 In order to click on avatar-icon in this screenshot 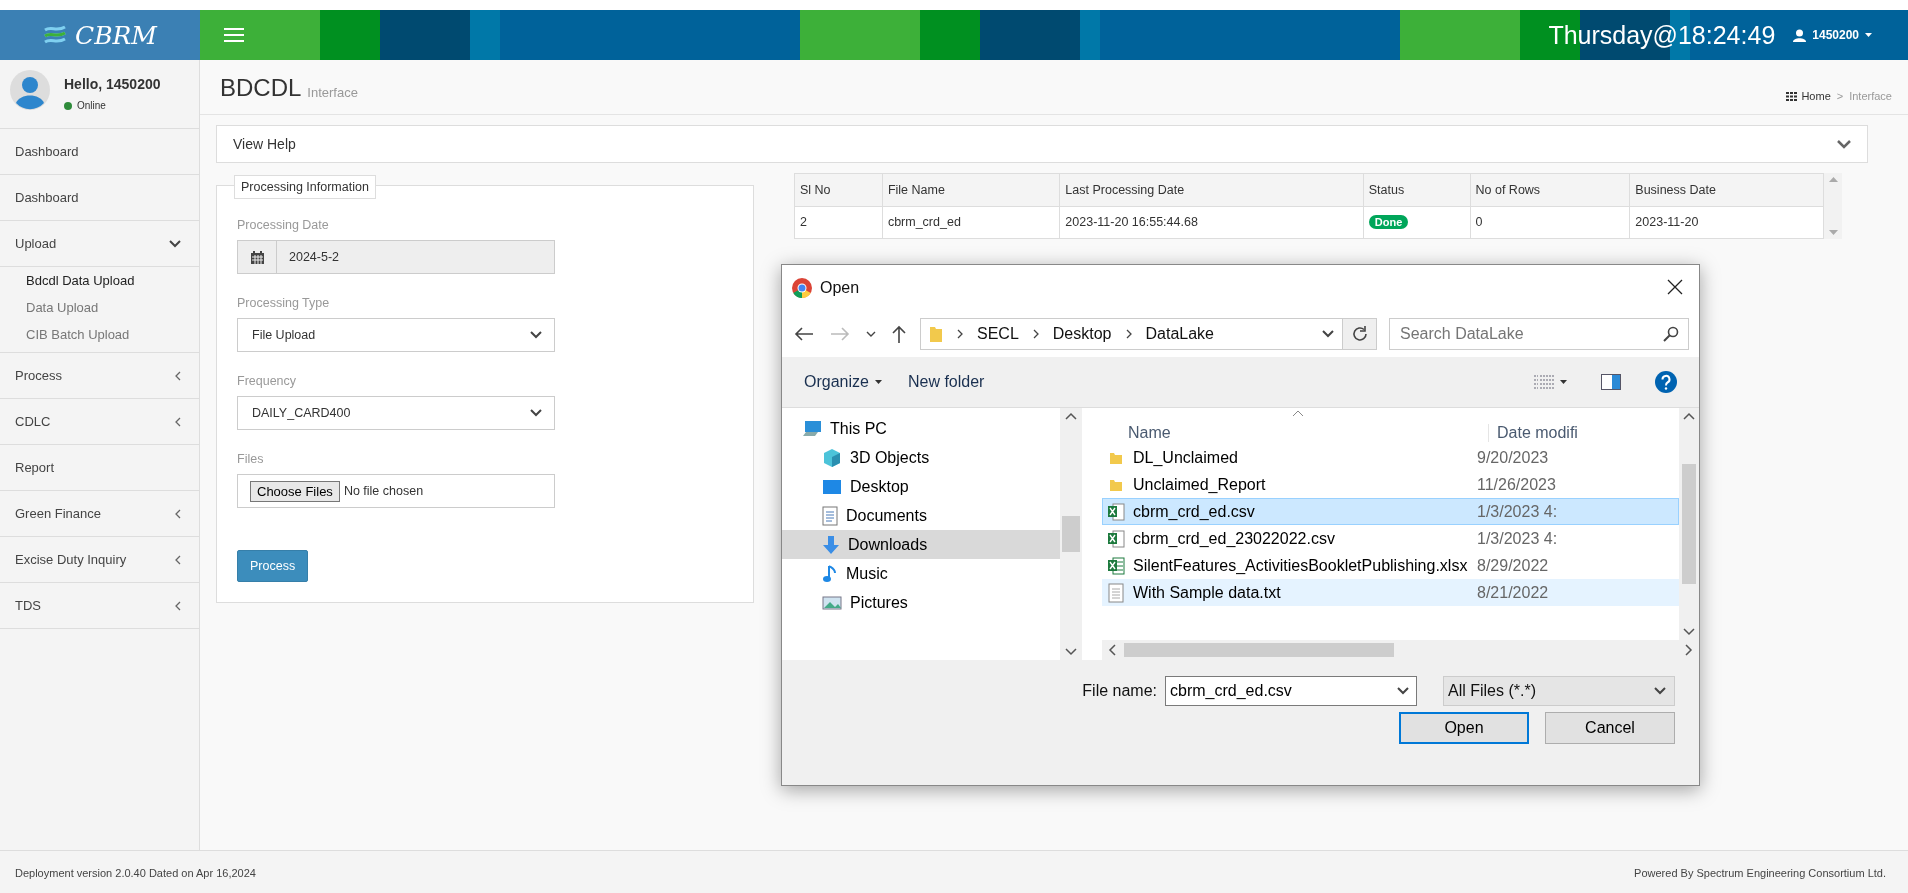, I will do `click(30, 90)`.